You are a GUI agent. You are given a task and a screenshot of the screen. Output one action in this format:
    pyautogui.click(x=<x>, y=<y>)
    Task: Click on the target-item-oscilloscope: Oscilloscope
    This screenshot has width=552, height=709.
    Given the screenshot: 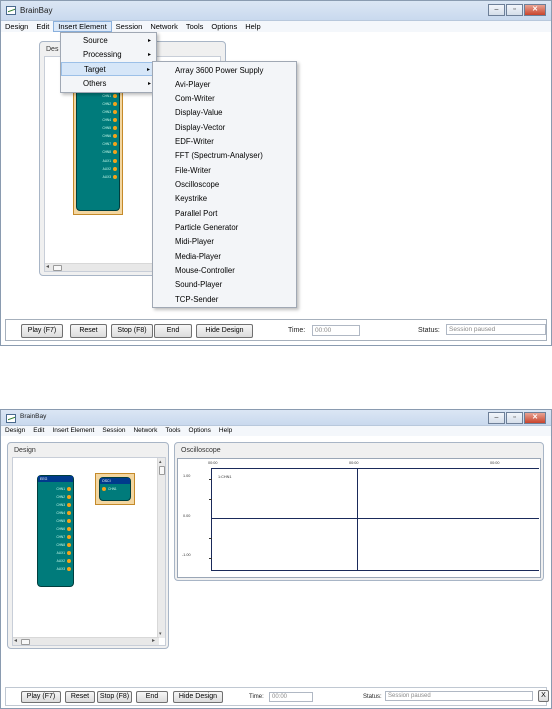 What is the action you would take?
    pyautogui.click(x=224, y=185)
    